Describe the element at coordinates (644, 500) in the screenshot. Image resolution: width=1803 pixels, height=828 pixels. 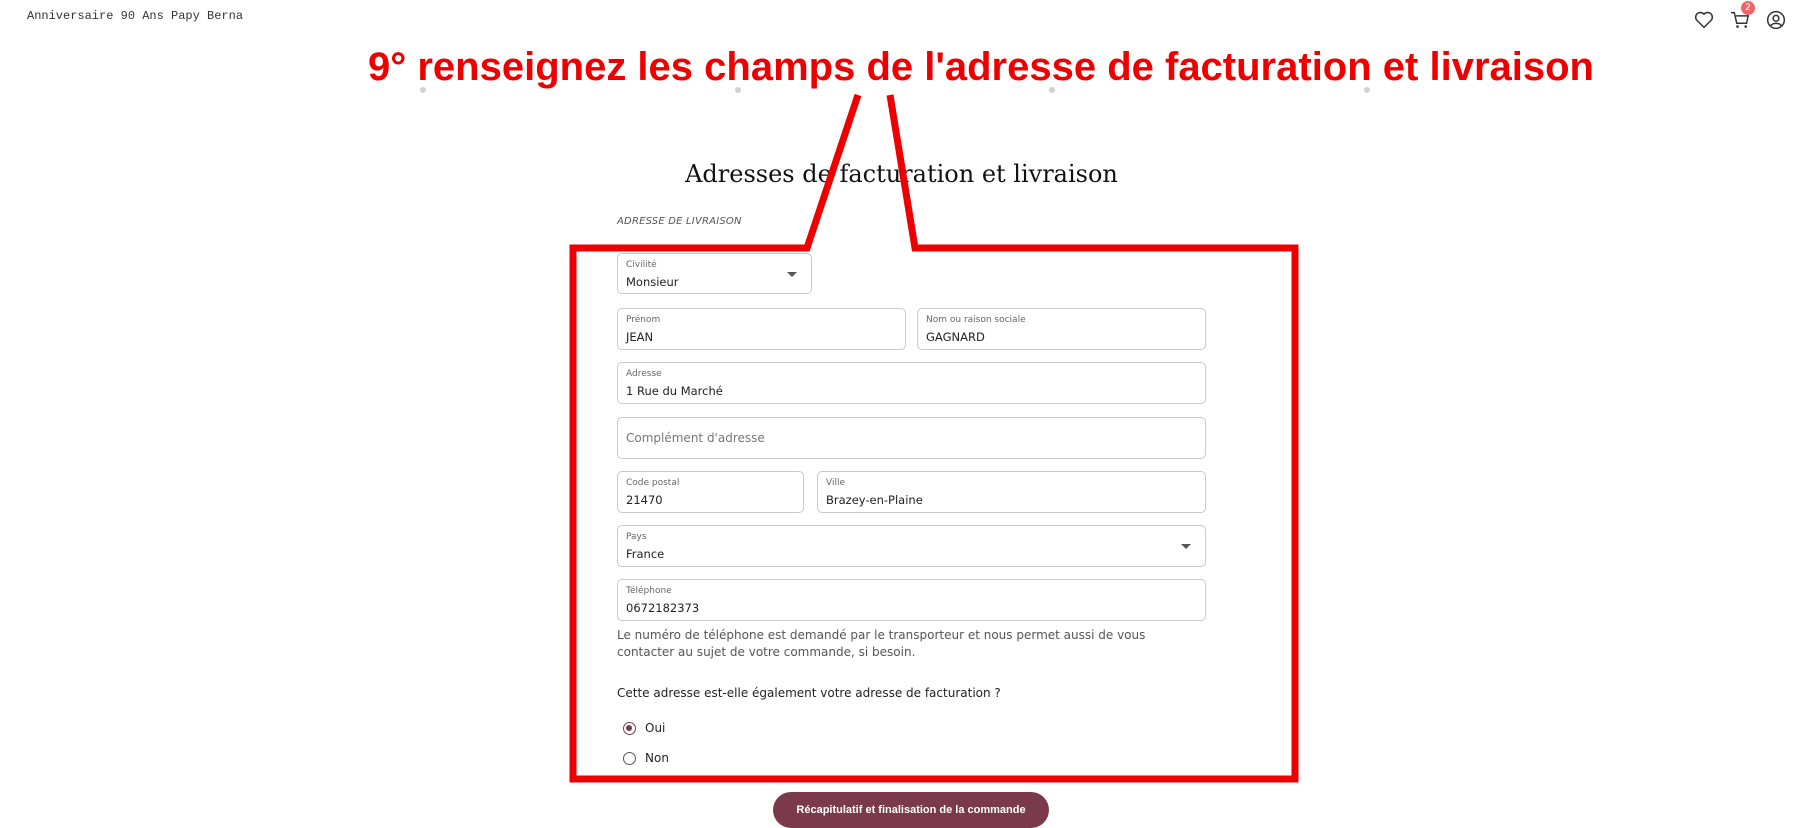
I see `code-postal-value: 21470` at that location.